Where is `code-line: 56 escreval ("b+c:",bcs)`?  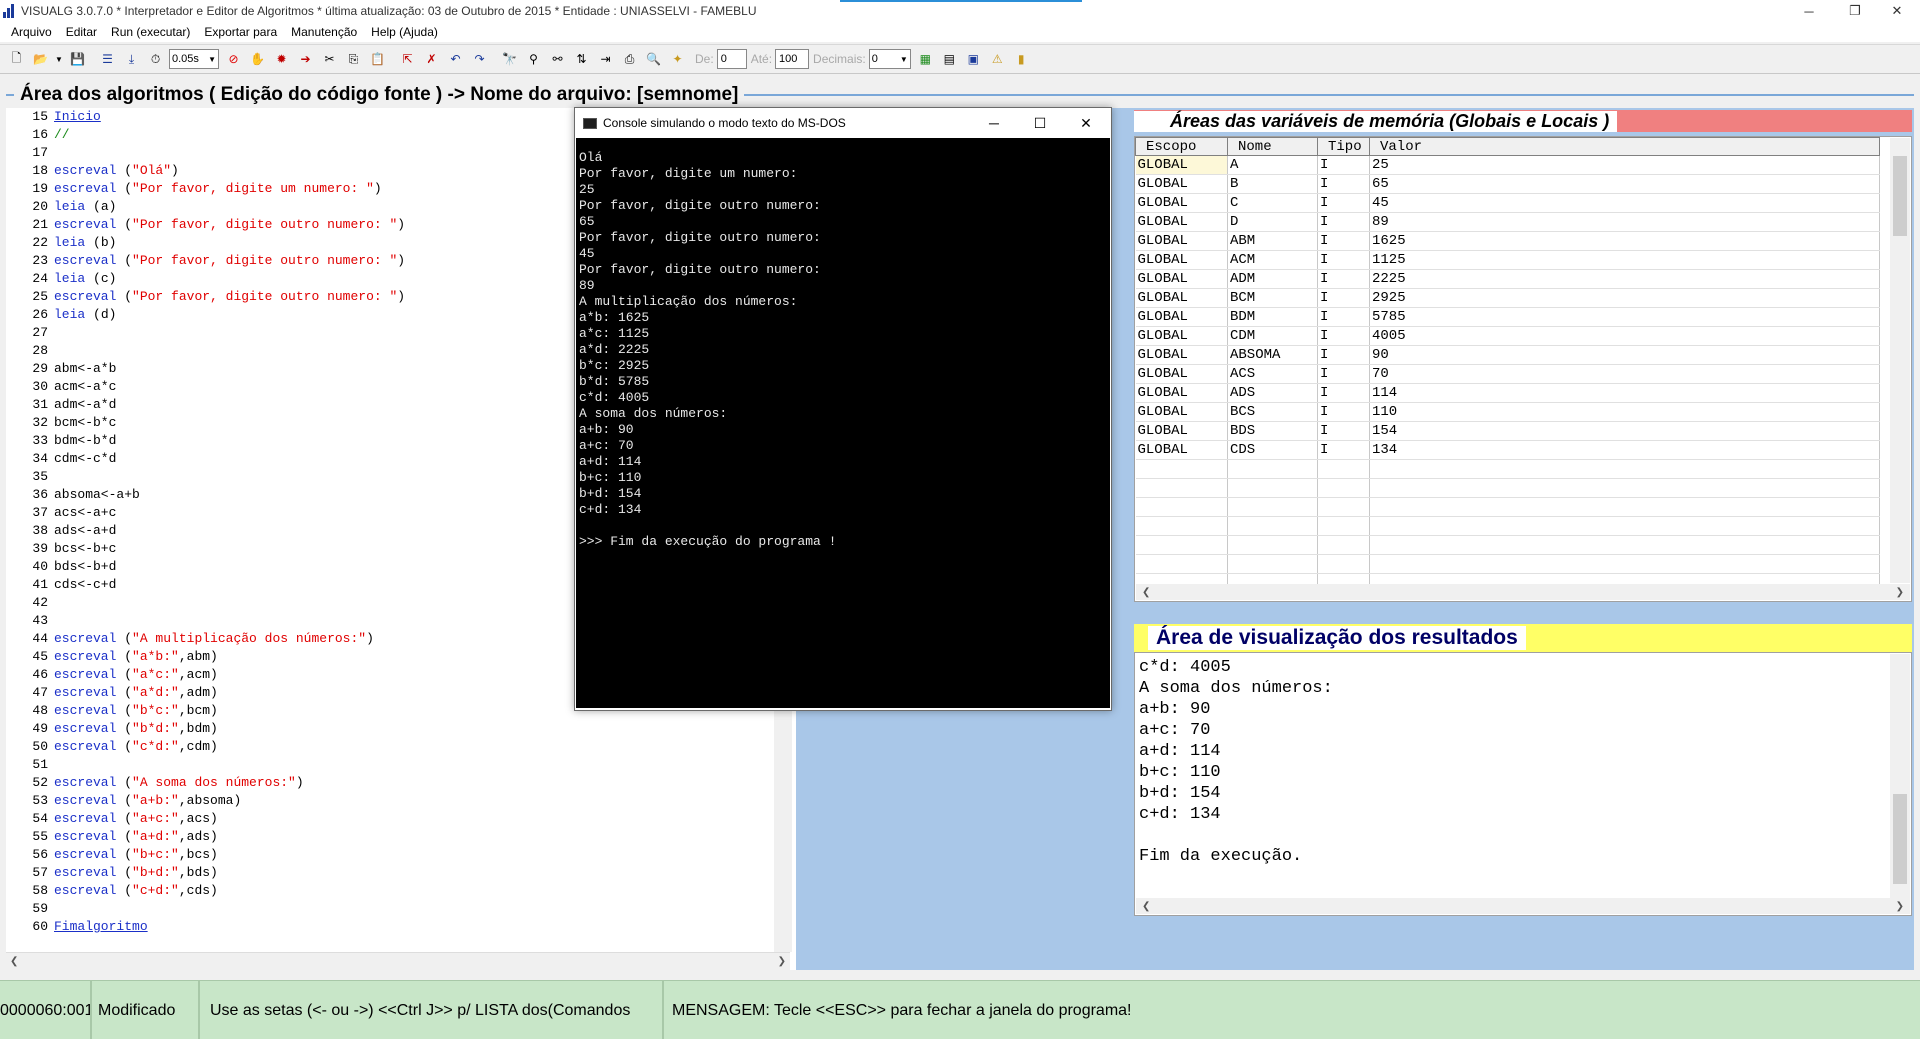
code-line: 56 escreval ("b+c:",bcs) is located at coordinates (401, 855).